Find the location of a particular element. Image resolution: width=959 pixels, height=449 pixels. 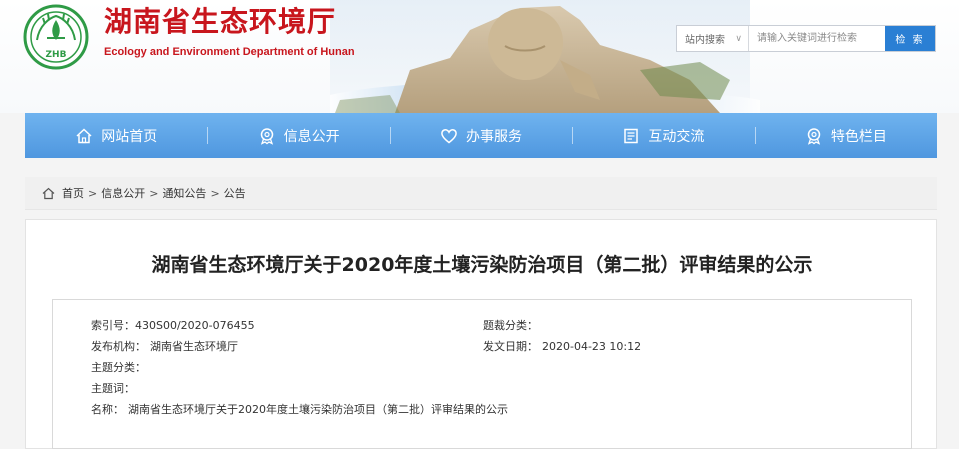

meta-keywords: 主题词： is located at coordinates (115, 388).